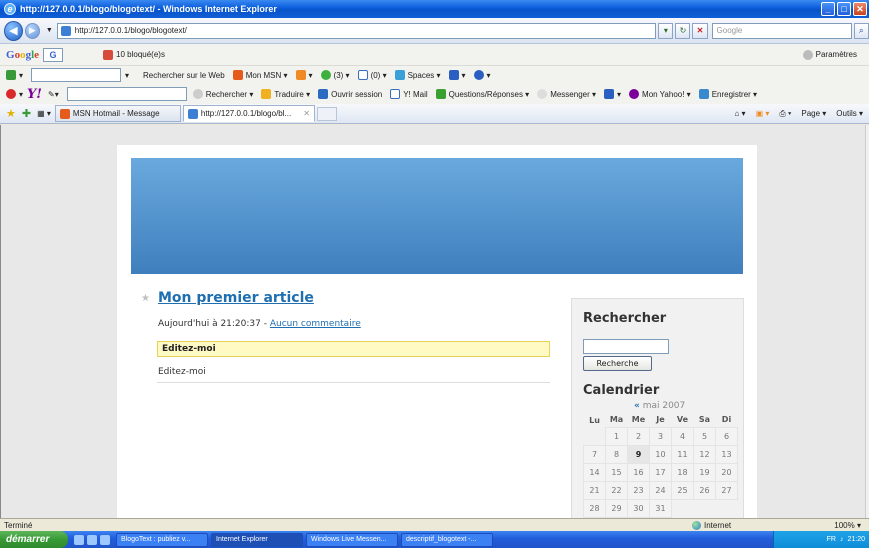 The width and height of the screenshot is (869, 548). I want to click on tab-msn-hotmail: MSN Hotmail - Message, so click(117, 113).